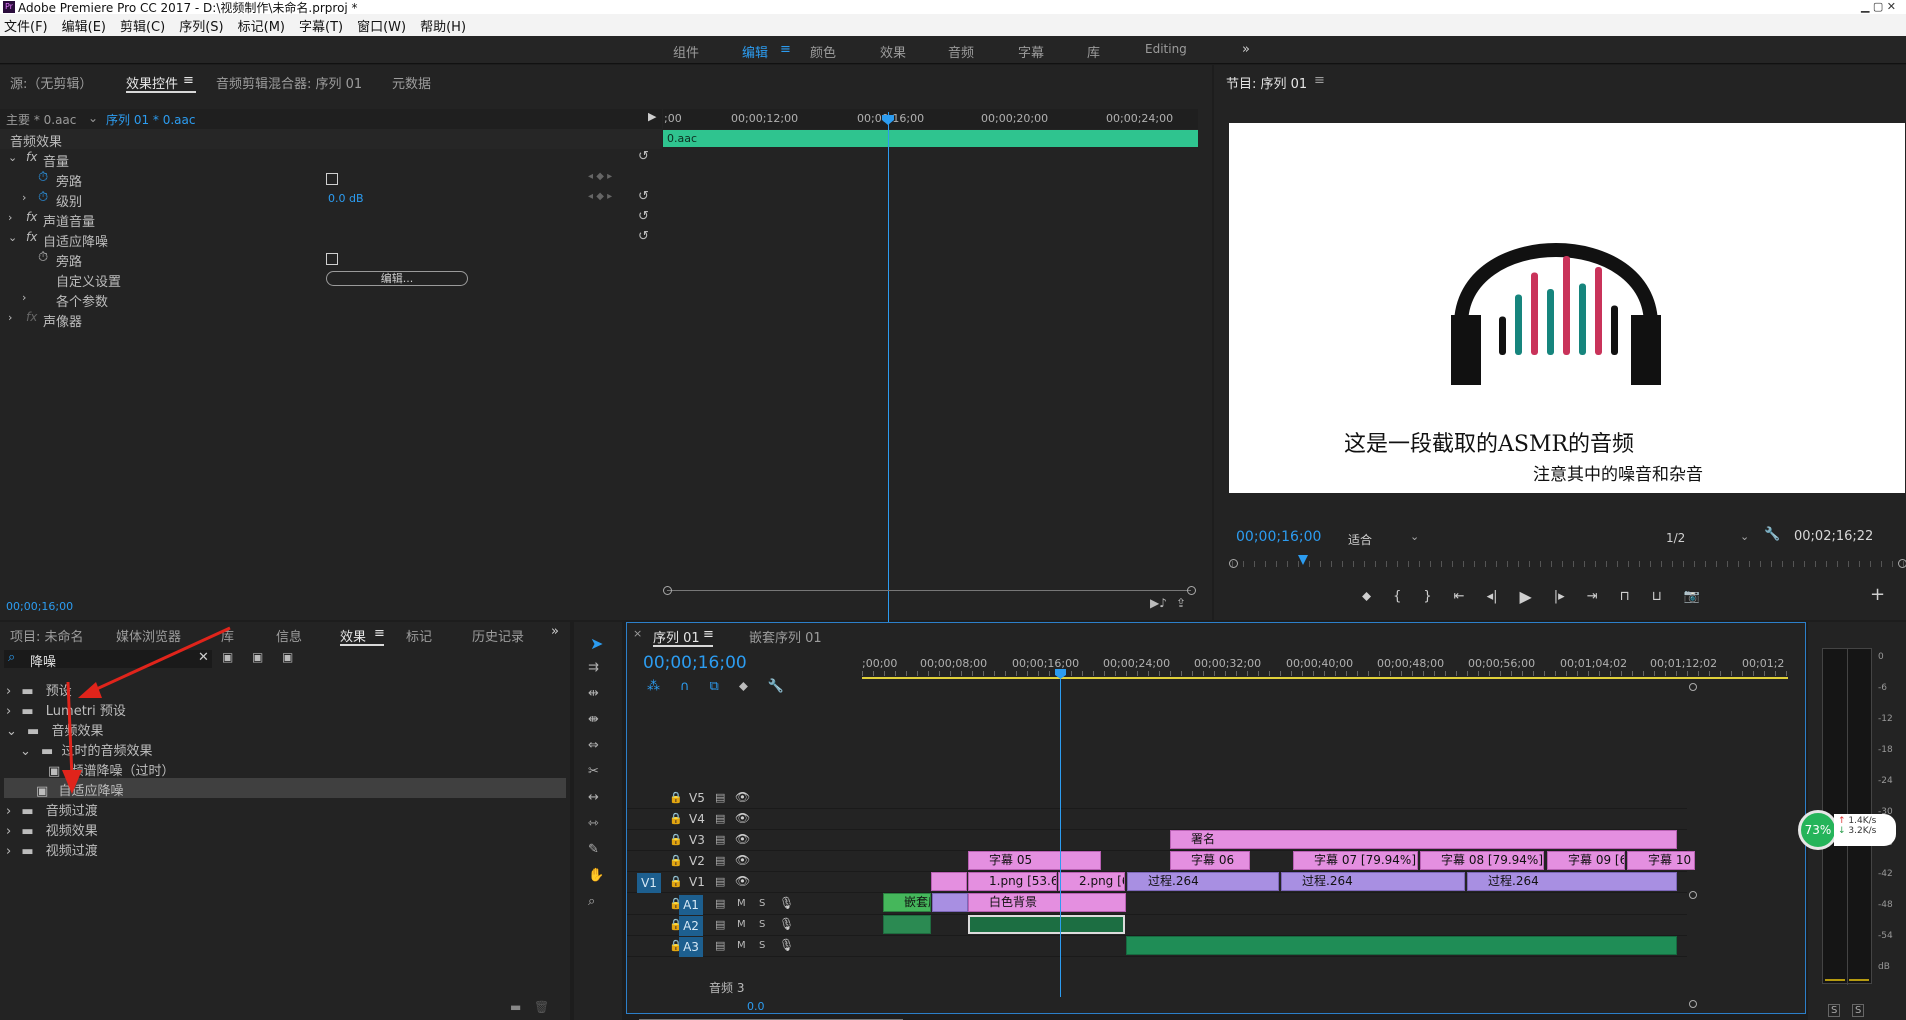 This screenshot has width=1906, height=1020. What do you see at coordinates (1047, 902) in the screenshot?
I see `clip-white-bg: 白色背景` at bounding box center [1047, 902].